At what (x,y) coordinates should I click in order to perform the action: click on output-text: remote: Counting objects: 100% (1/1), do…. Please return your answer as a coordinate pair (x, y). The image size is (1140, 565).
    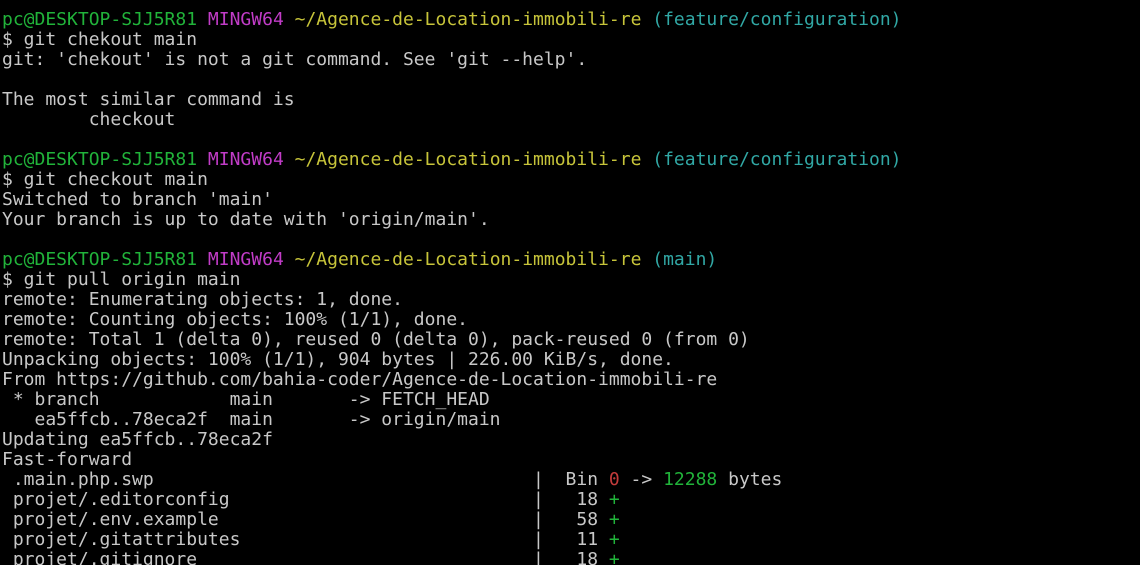
    Looking at the image, I should click on (235, 319).